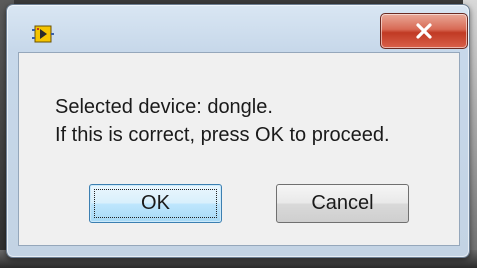 The height and width of the screenshot is (268, 477). I want to click on message-line-1: Selected device: dongle., so click(164, 107).